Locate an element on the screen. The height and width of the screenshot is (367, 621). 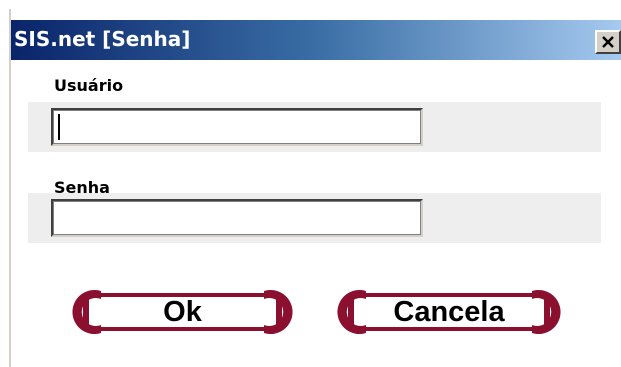
close-icon is located at coordinates (608, 42).